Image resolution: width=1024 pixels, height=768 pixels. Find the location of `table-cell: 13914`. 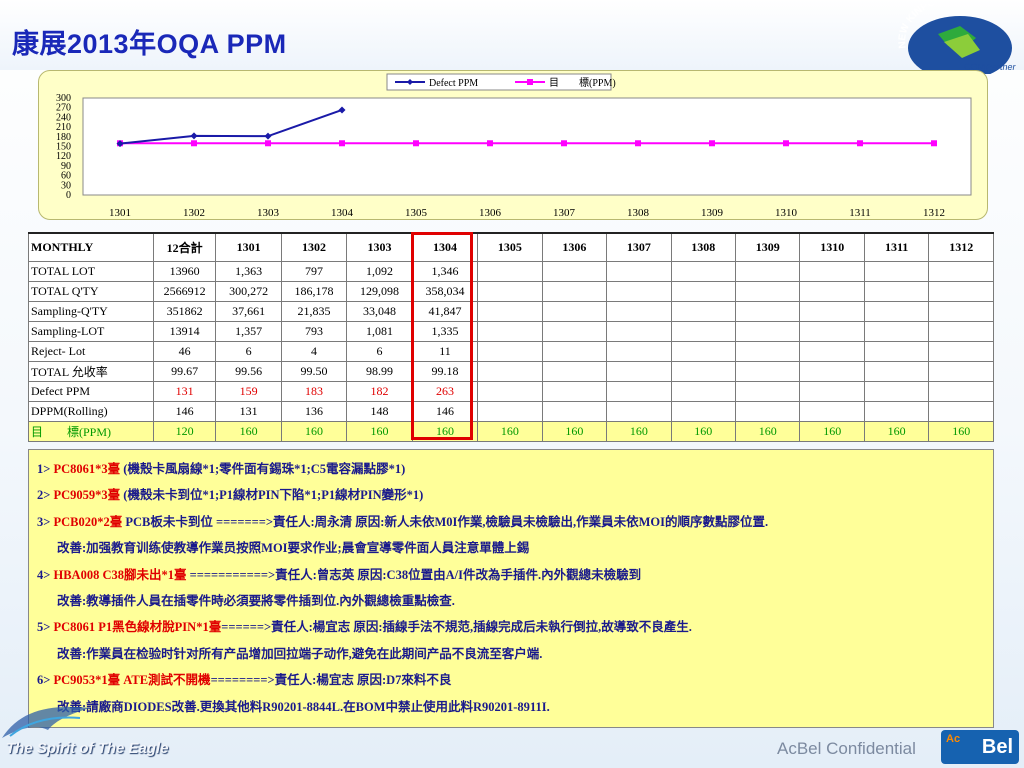

table-cell: 13914 is located at coordinates (184, 331).